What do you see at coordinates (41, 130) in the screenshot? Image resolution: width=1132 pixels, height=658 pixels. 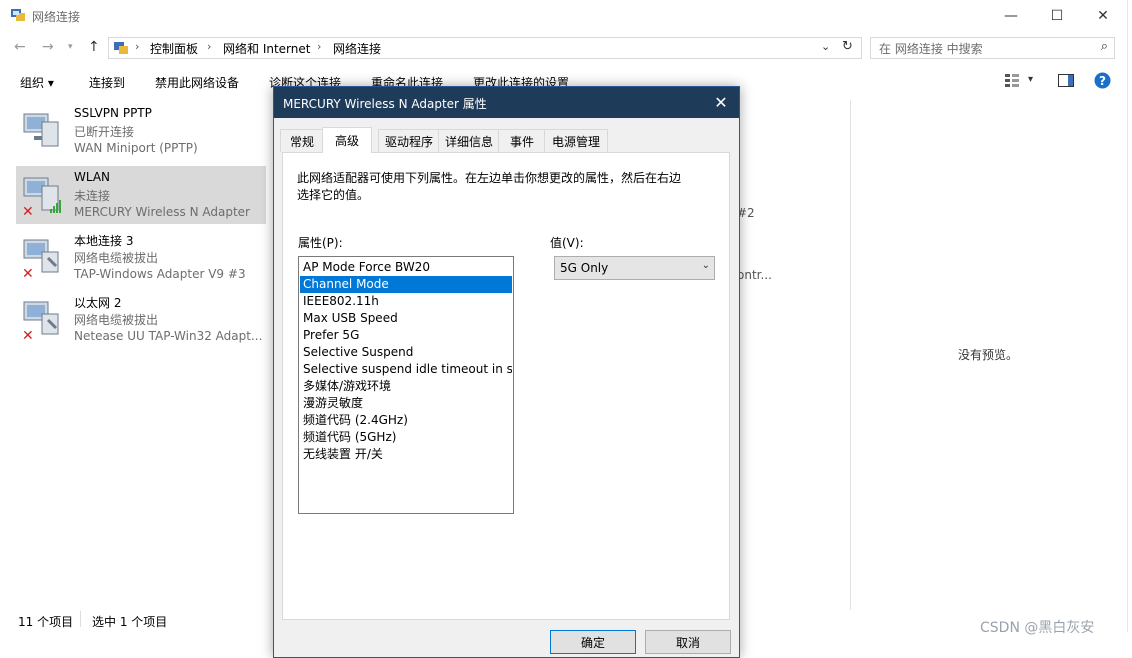 I see `network-adapter-icon` at bounding box center [41, 130].